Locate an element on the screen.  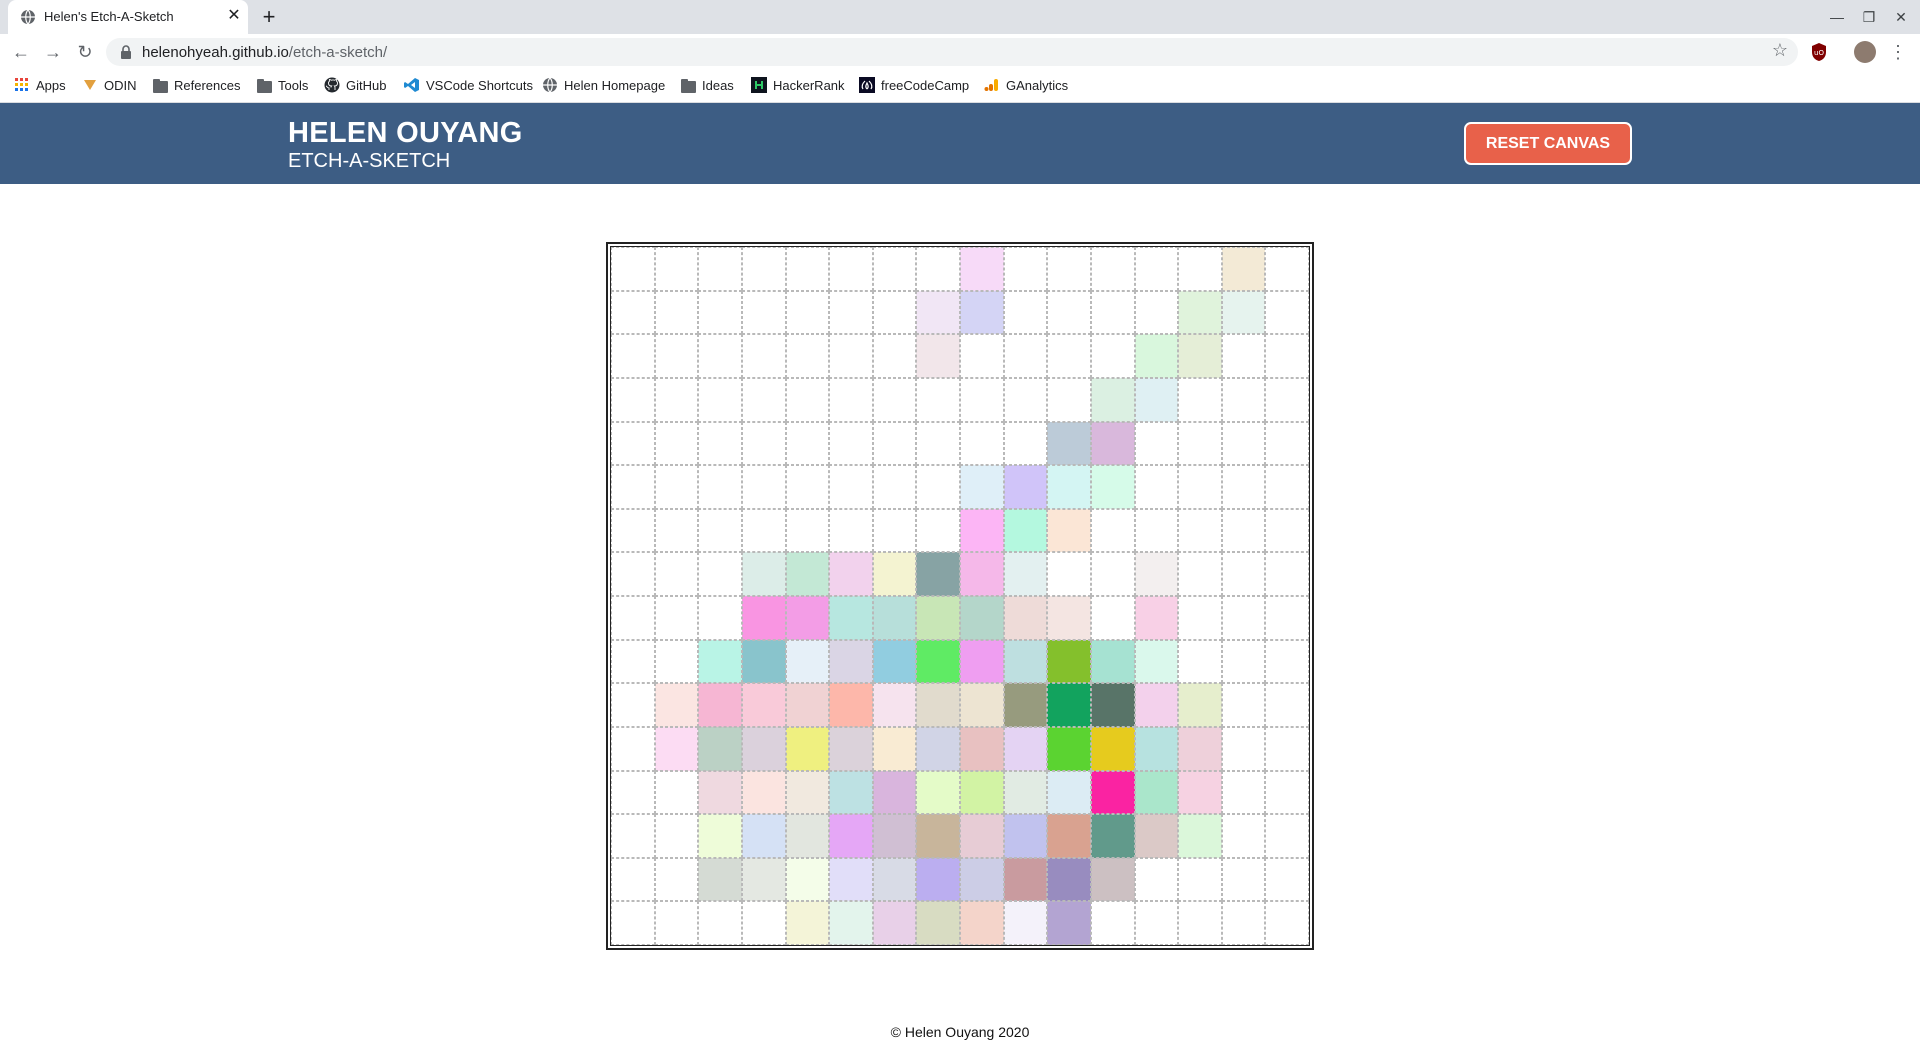
bookmark-star-icon: ☆ is located at coordinates (1780, 50).